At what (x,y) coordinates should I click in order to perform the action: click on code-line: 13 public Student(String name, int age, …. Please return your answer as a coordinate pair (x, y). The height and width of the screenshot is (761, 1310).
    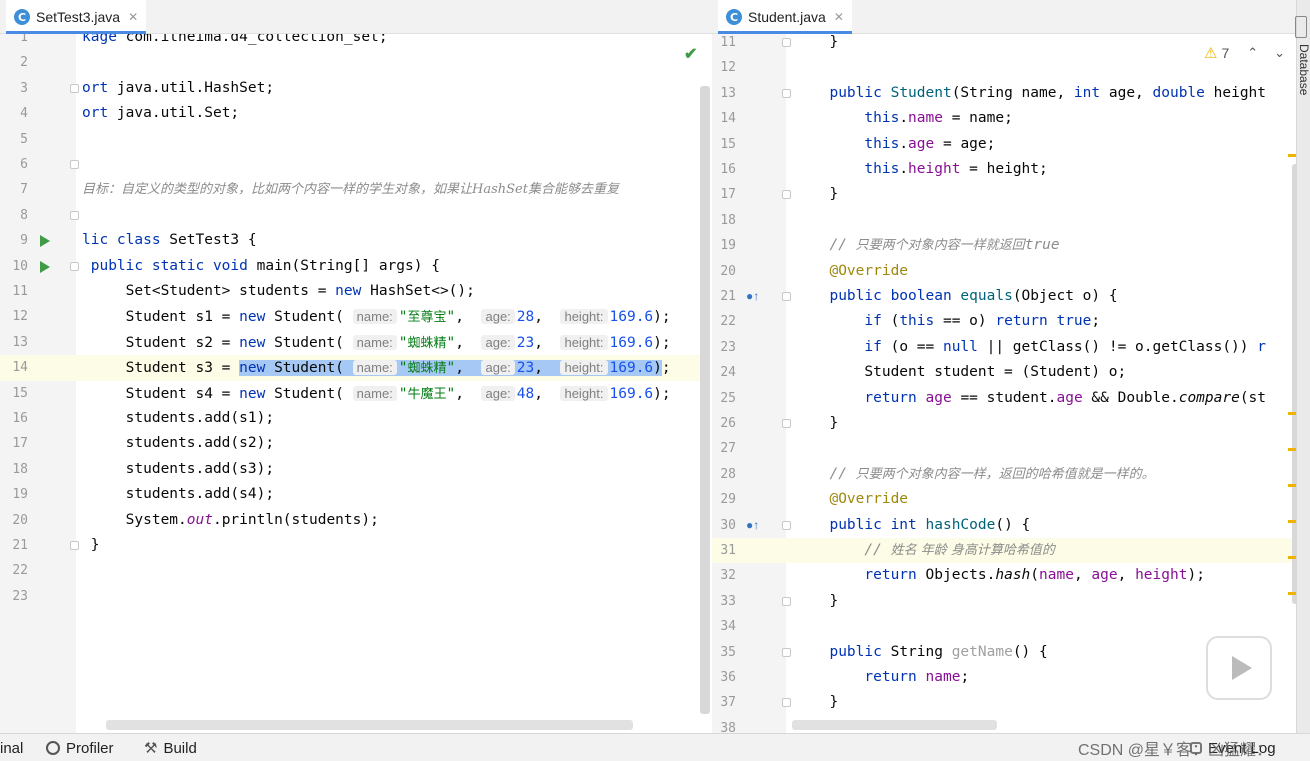
    Looking at the image, I should click on (1004, 93).